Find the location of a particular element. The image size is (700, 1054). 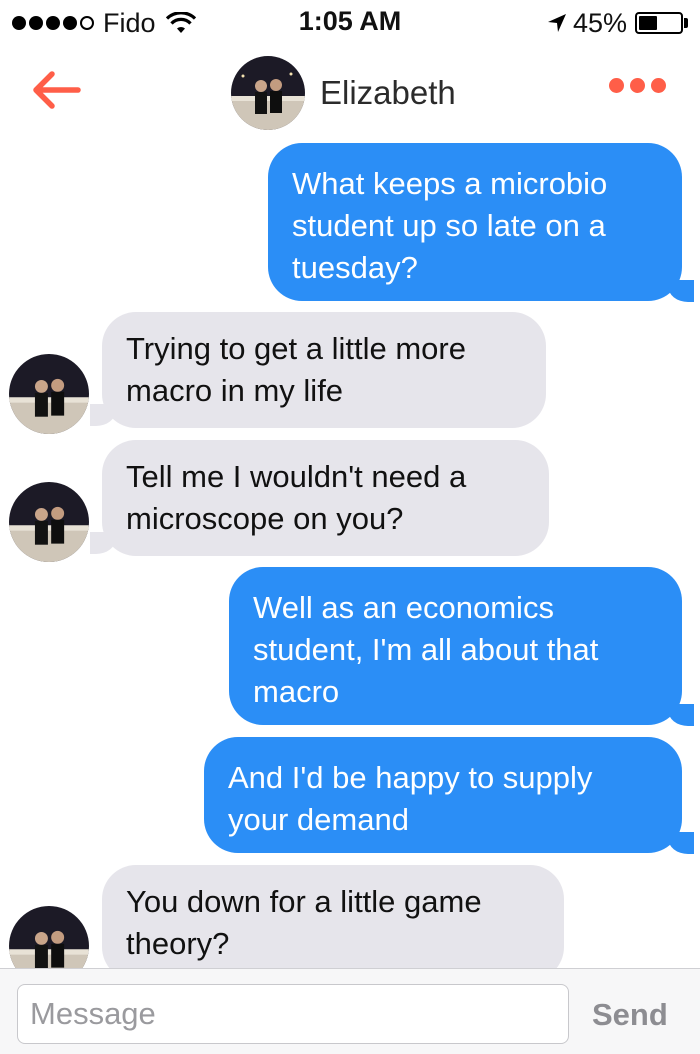

chat-header: Elizabeth is located at coordinates (350, 95).